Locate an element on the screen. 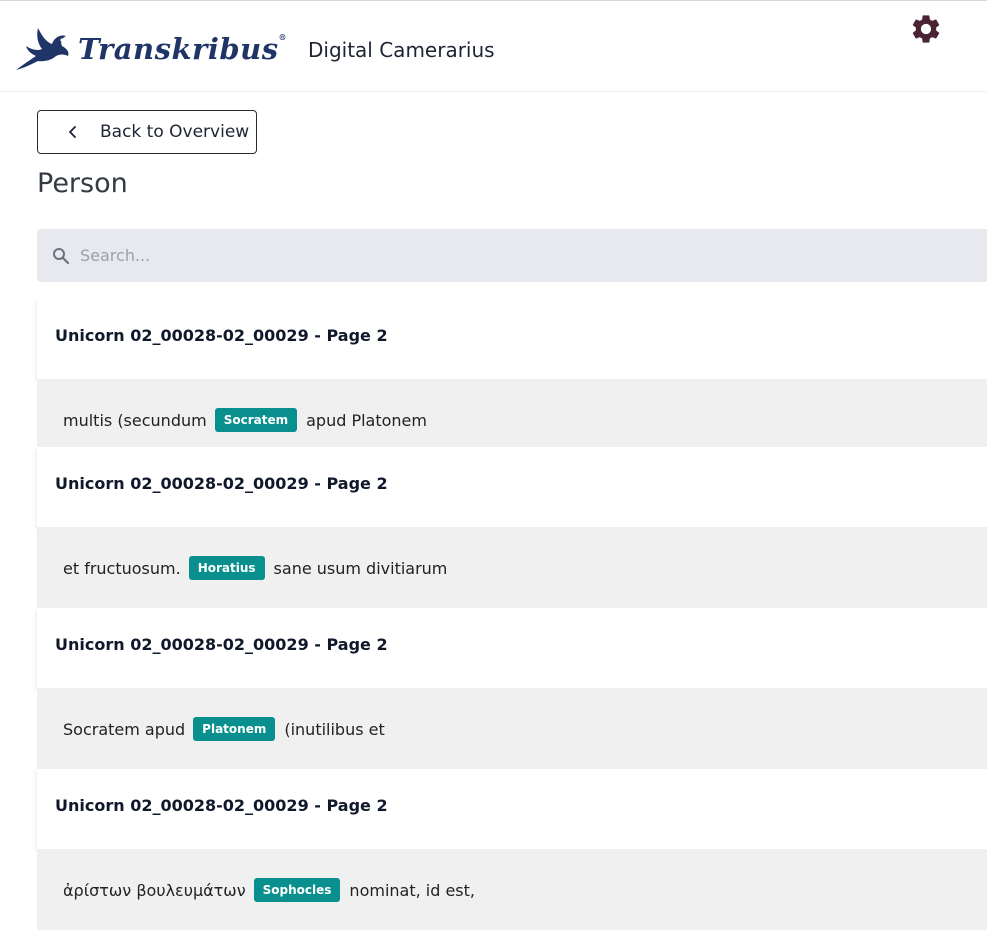  entity-tag: Socratem is located at coordinates (256, 420).